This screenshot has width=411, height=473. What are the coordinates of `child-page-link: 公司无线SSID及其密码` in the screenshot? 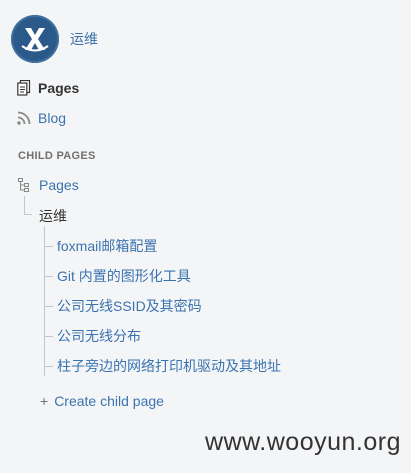 It's located at (123, 306).